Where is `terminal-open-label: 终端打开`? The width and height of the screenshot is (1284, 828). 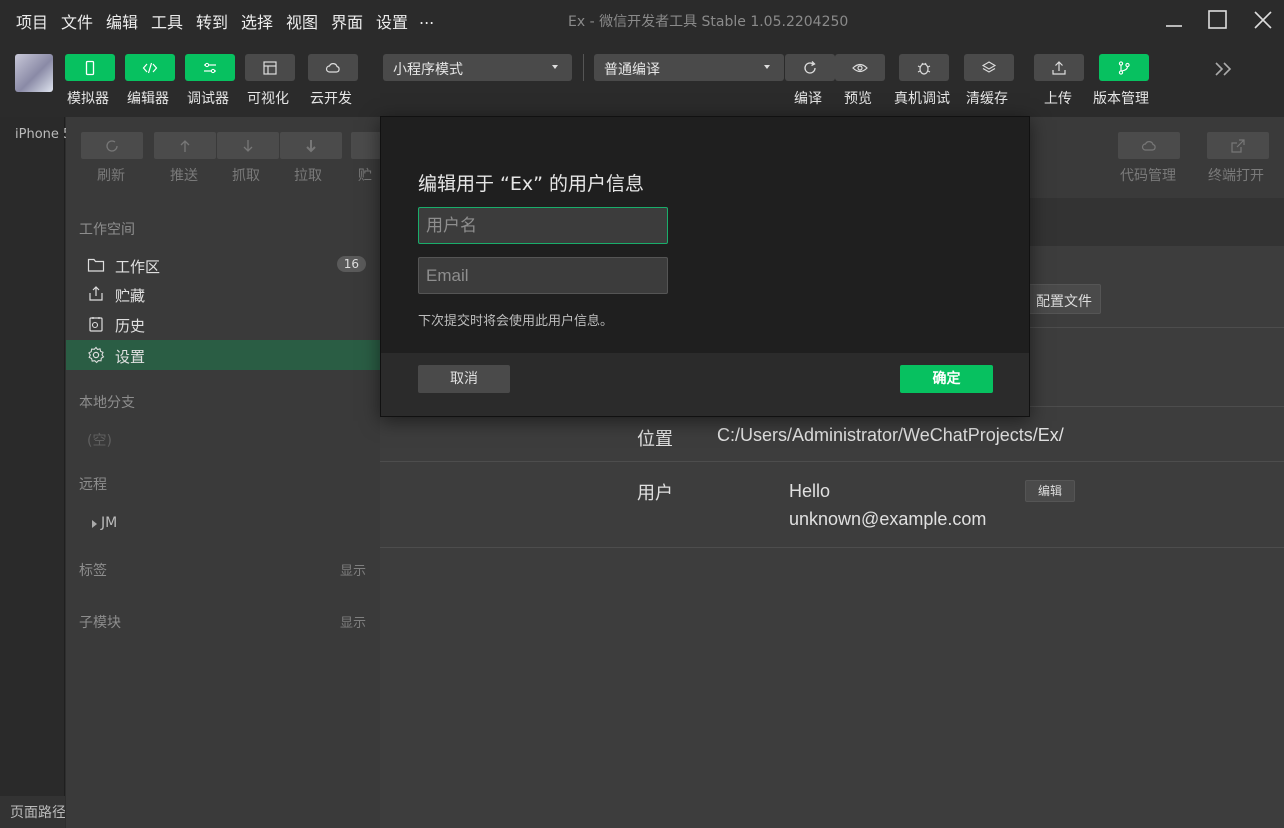
terminal-open-label: 终端打开 is located at coordinates (1236, 176).